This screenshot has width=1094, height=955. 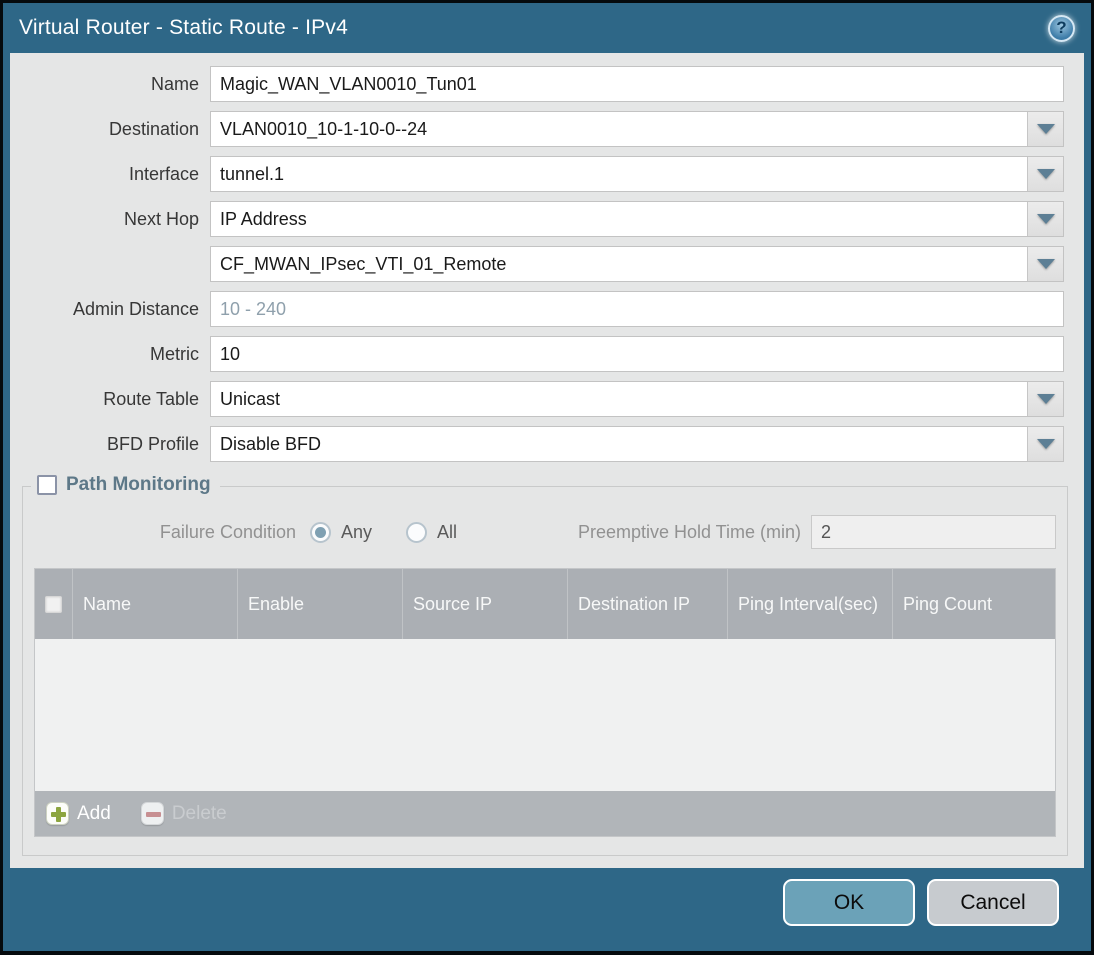 I want to click on interface-input, so click(x=619, y=174).